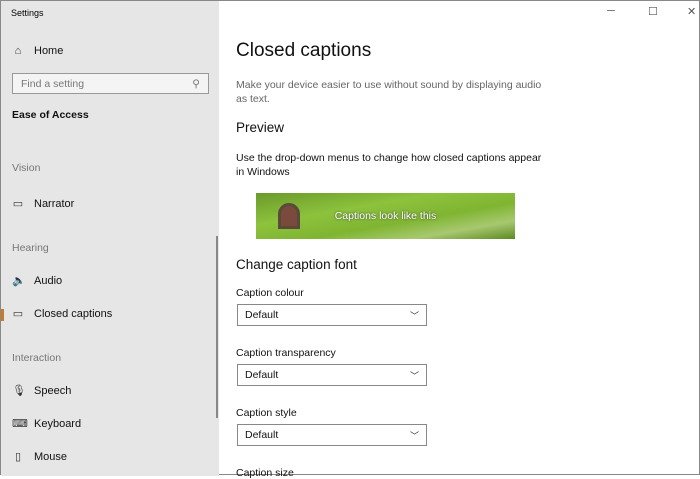 Image resolution: width=700 pixels, height=479 pixels. I want to click on caption-style-value: Default, so click(262, 435).